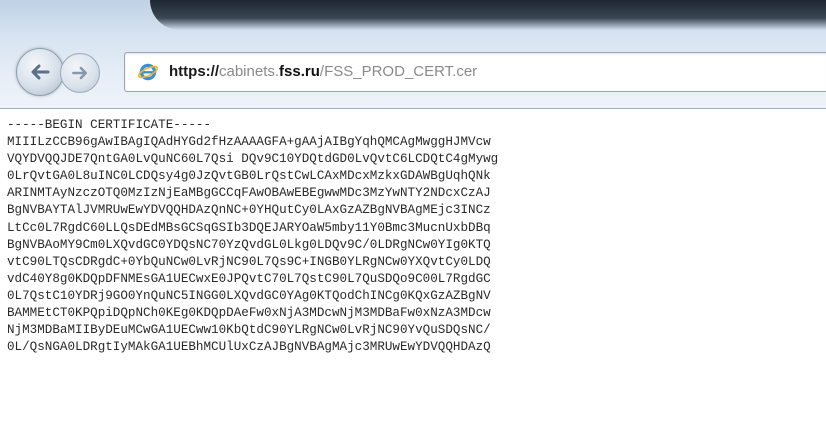  Describe the element at coordinates (299, 71) in the screenshot. I see `url-domain: fss.ru` at that location.